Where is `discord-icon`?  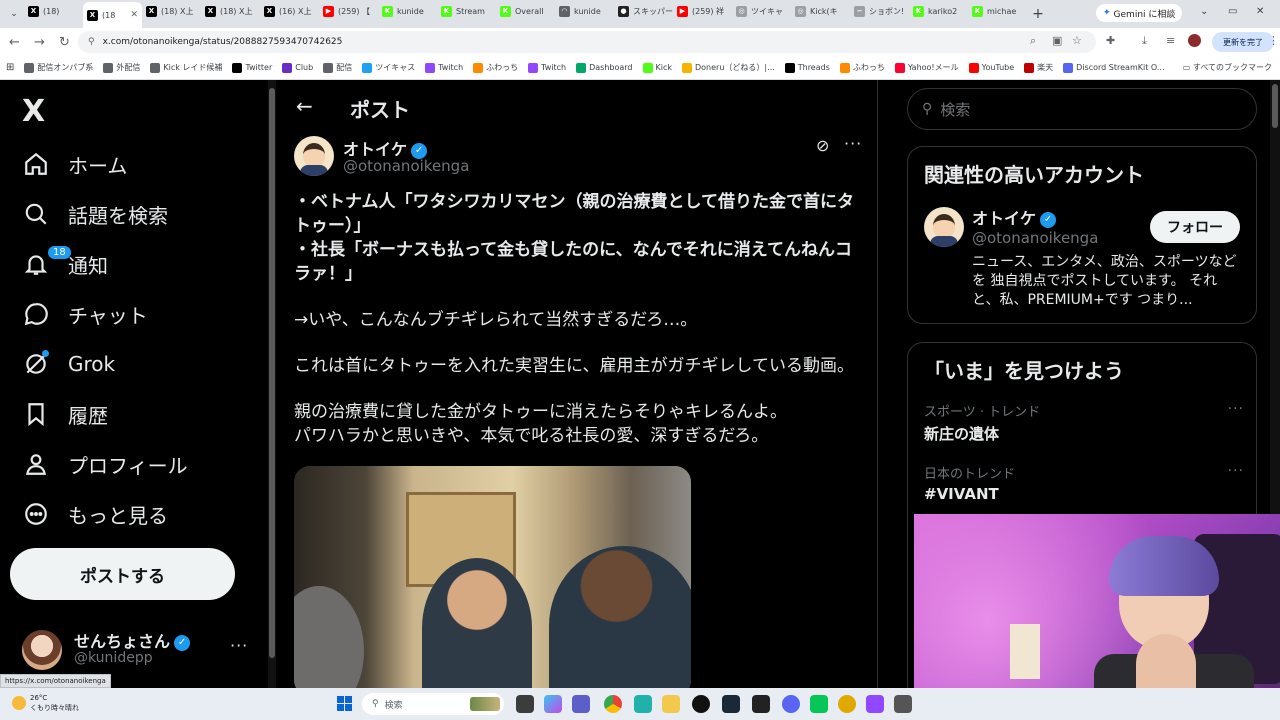
discord-icon is located at coordinates (791, 704).